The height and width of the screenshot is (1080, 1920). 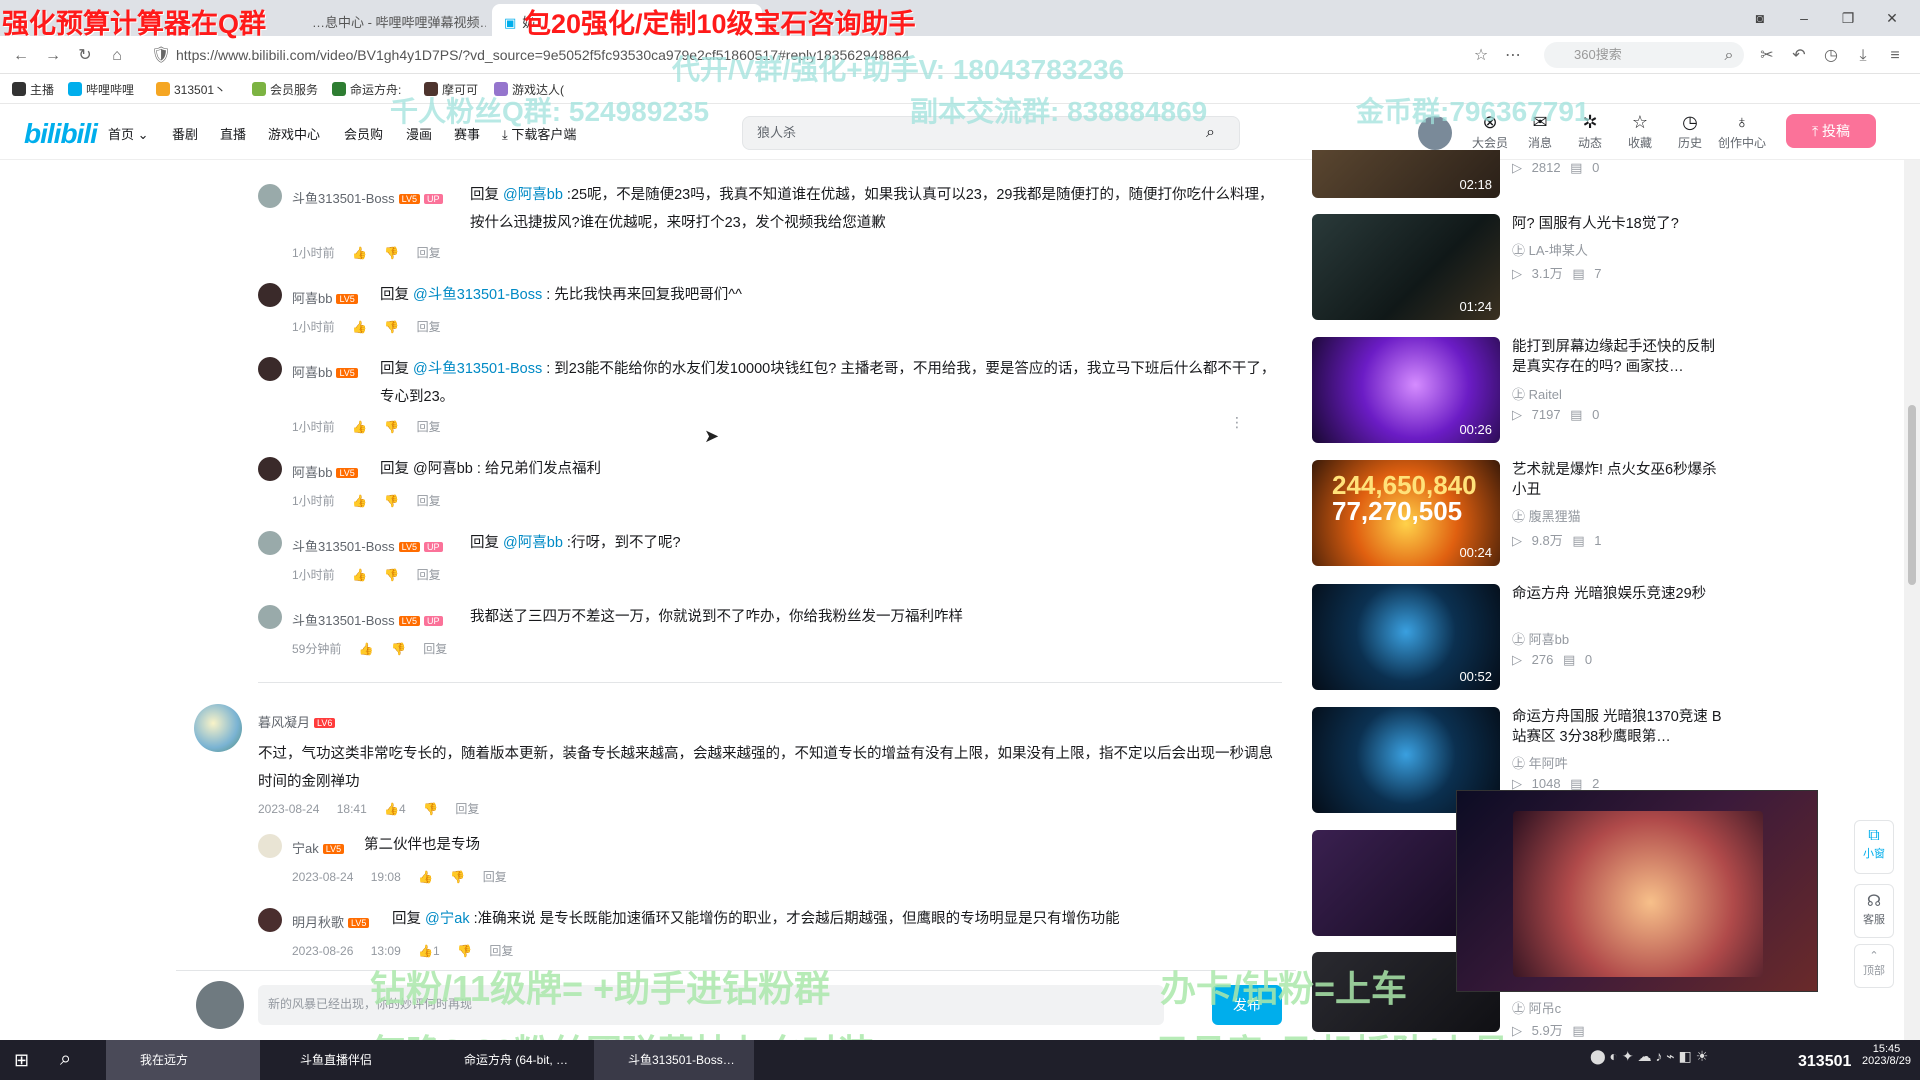 I want to click on video-thumbnail: 244,650,840 77,270,505 00:24, so click(x=1406, y=513).